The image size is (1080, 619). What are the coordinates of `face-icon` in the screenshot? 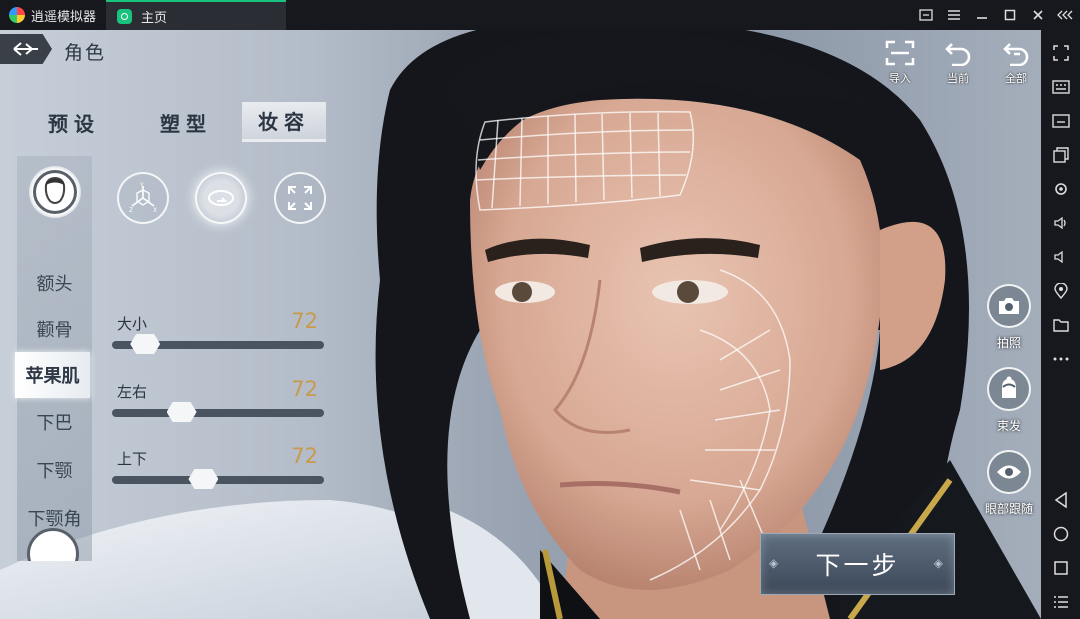 It's located at (55, 192).